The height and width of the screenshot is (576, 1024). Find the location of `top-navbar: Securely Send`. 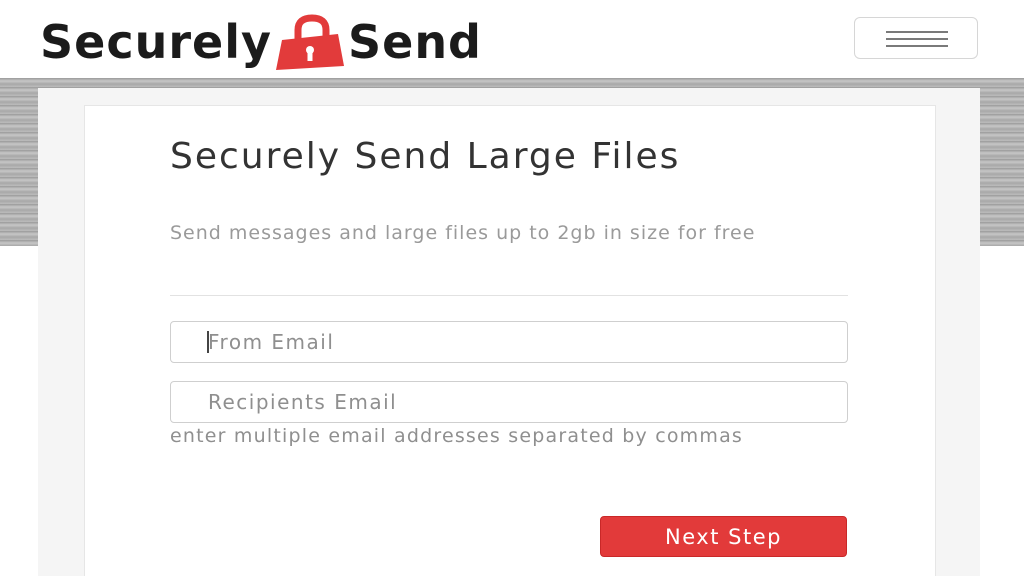

top-navbar: Securely Send is located at coordinates (512, 39).